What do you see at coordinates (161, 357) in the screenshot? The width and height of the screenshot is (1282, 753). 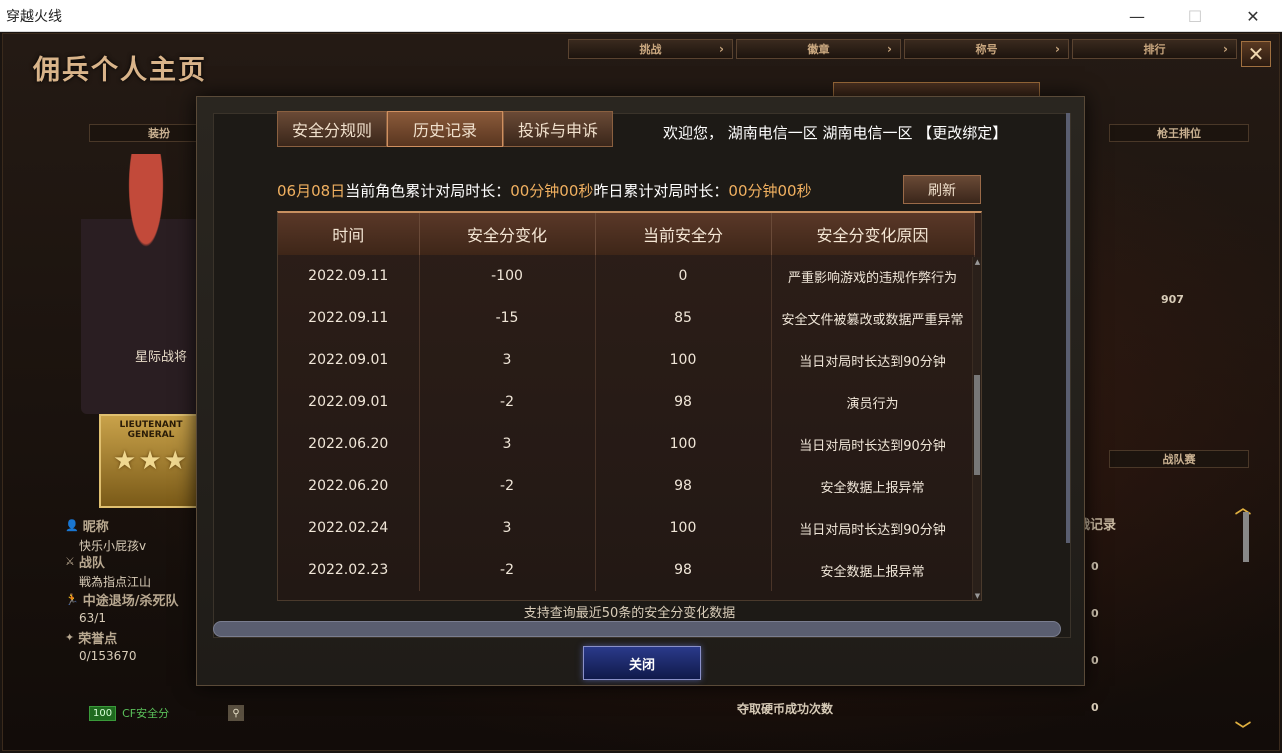 I see `character-name: 星际战将` at bounding box center [161, 357].